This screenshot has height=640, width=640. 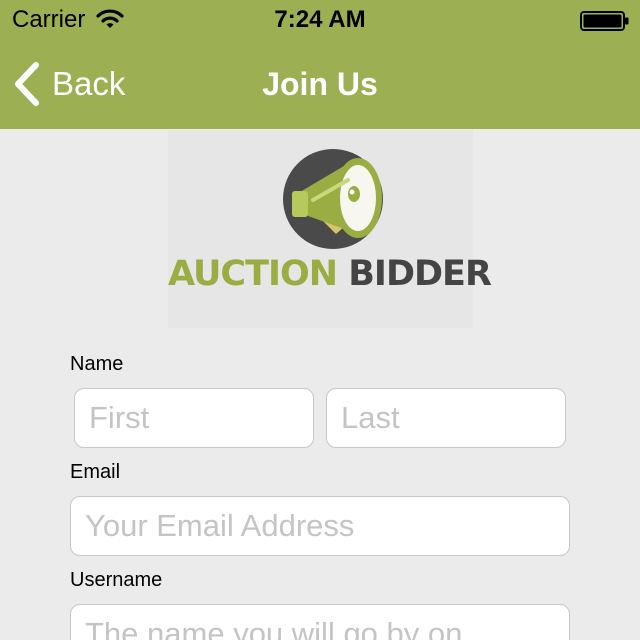 I want to click on status-time: 7:24 AM, so click(x=320, y=19).